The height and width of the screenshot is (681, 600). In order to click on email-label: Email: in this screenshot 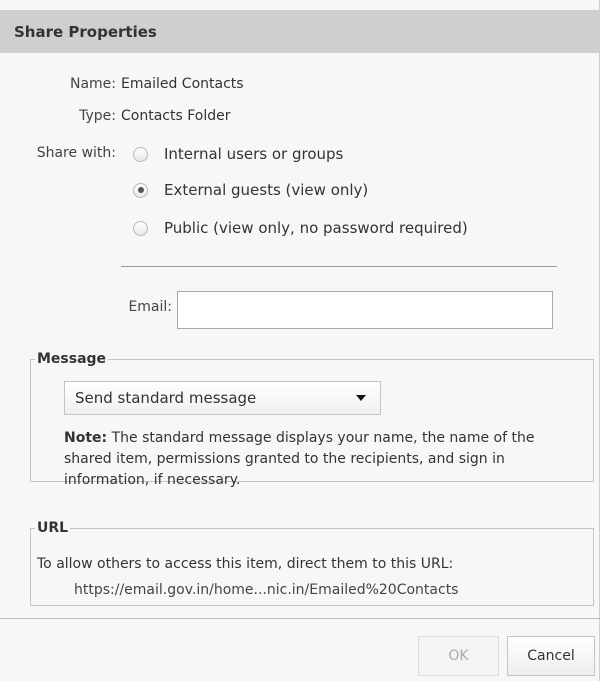, I will do `click(150, 307)`.